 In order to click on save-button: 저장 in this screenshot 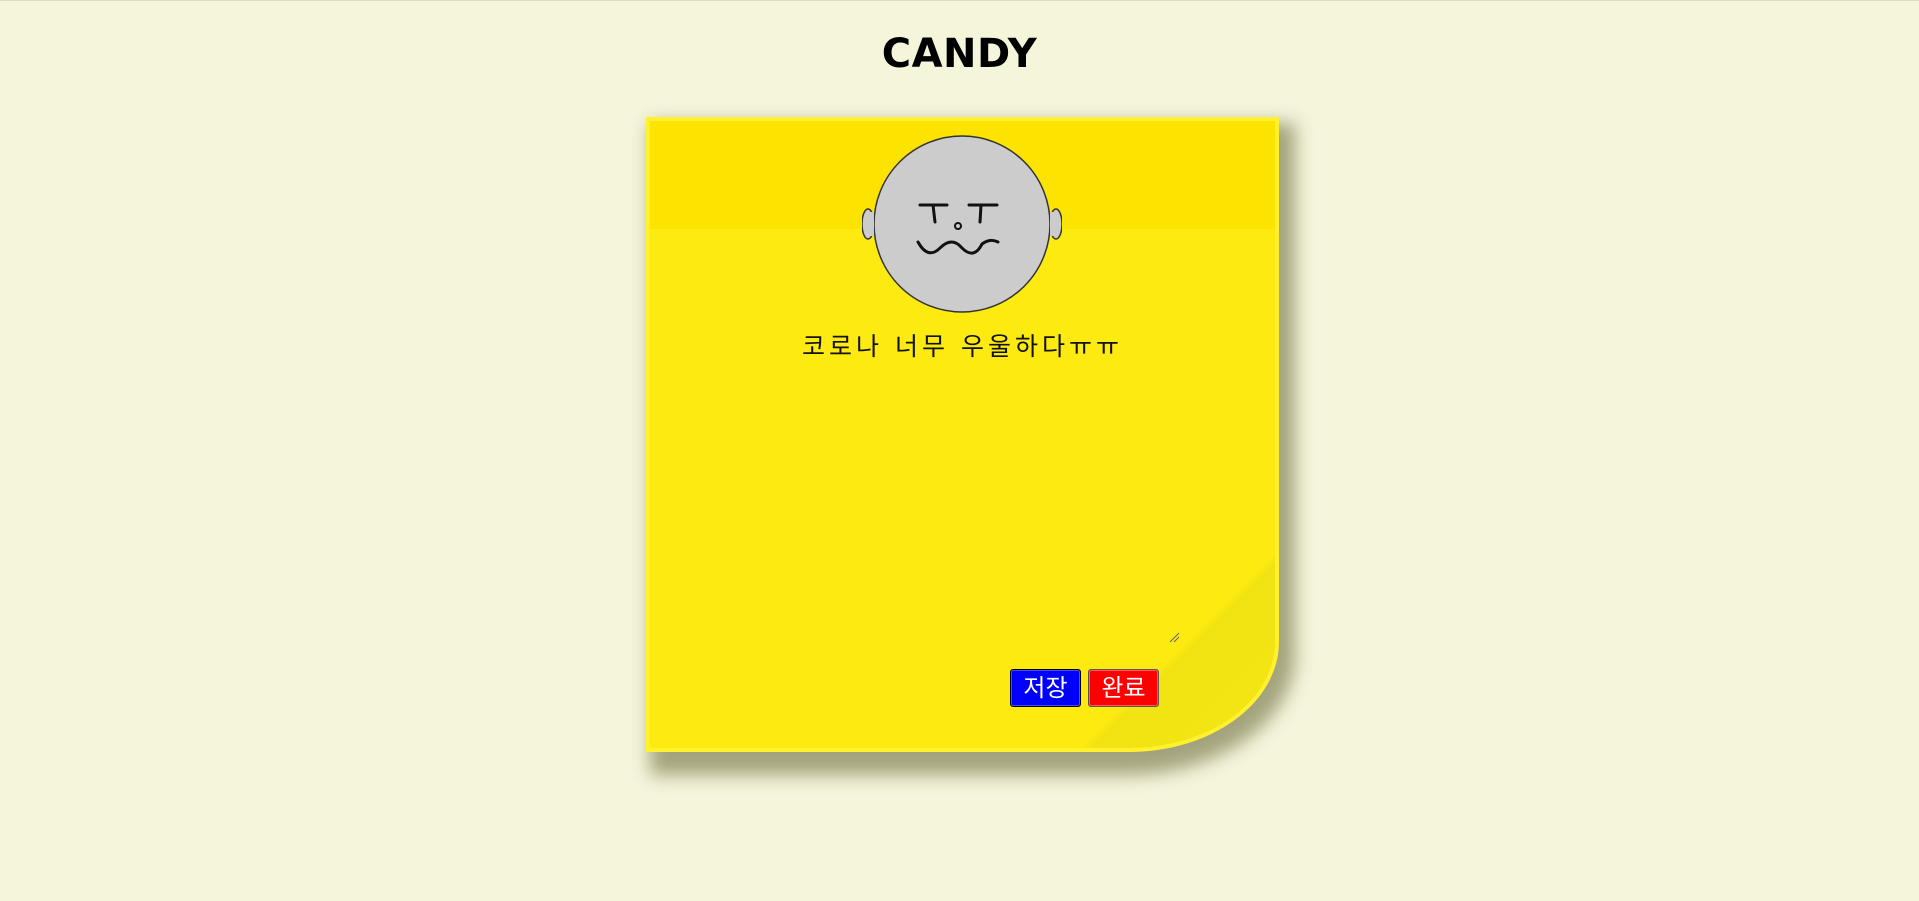, I will do `click(1045, 688)`.